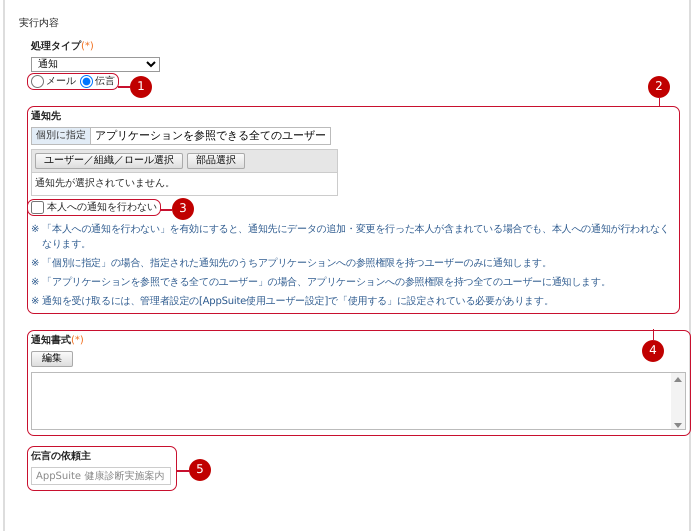 This screenshot has width=700, height=531. What do you see at coordinates (321, 283) in the screenshot?
I see `note-text: ※ 「アプリケーションを参照できる全てのユーザー」の場合、アプリケーションへの参照権限を持つ全てのユーザーに通知します。` at bounding box center [321, 283].